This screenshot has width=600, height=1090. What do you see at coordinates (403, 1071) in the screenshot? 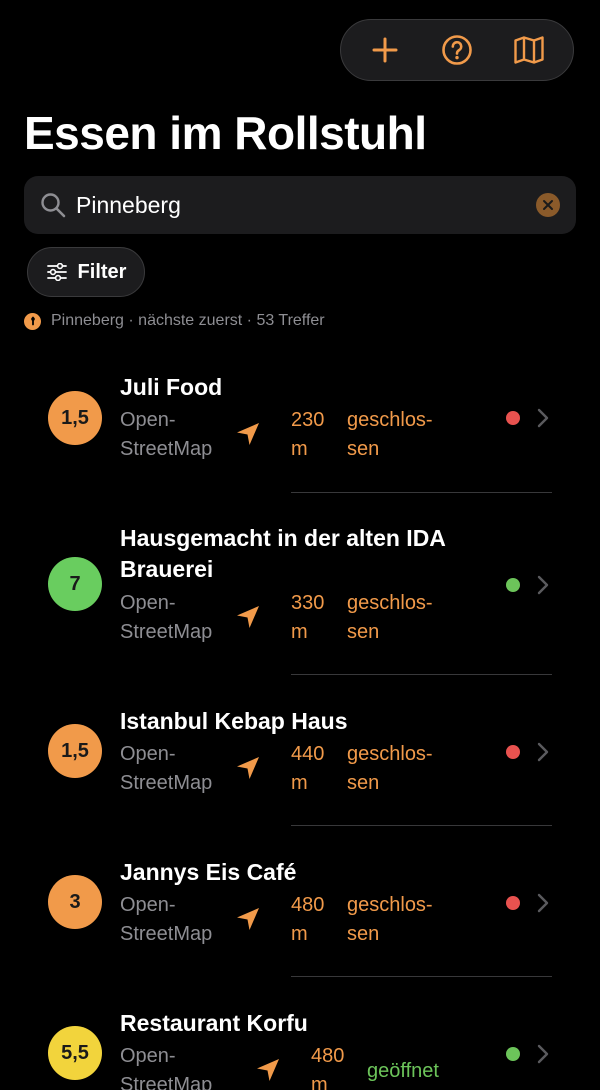
I see `opening-state-line: geöffnet` at bounding box center [403, 1071].